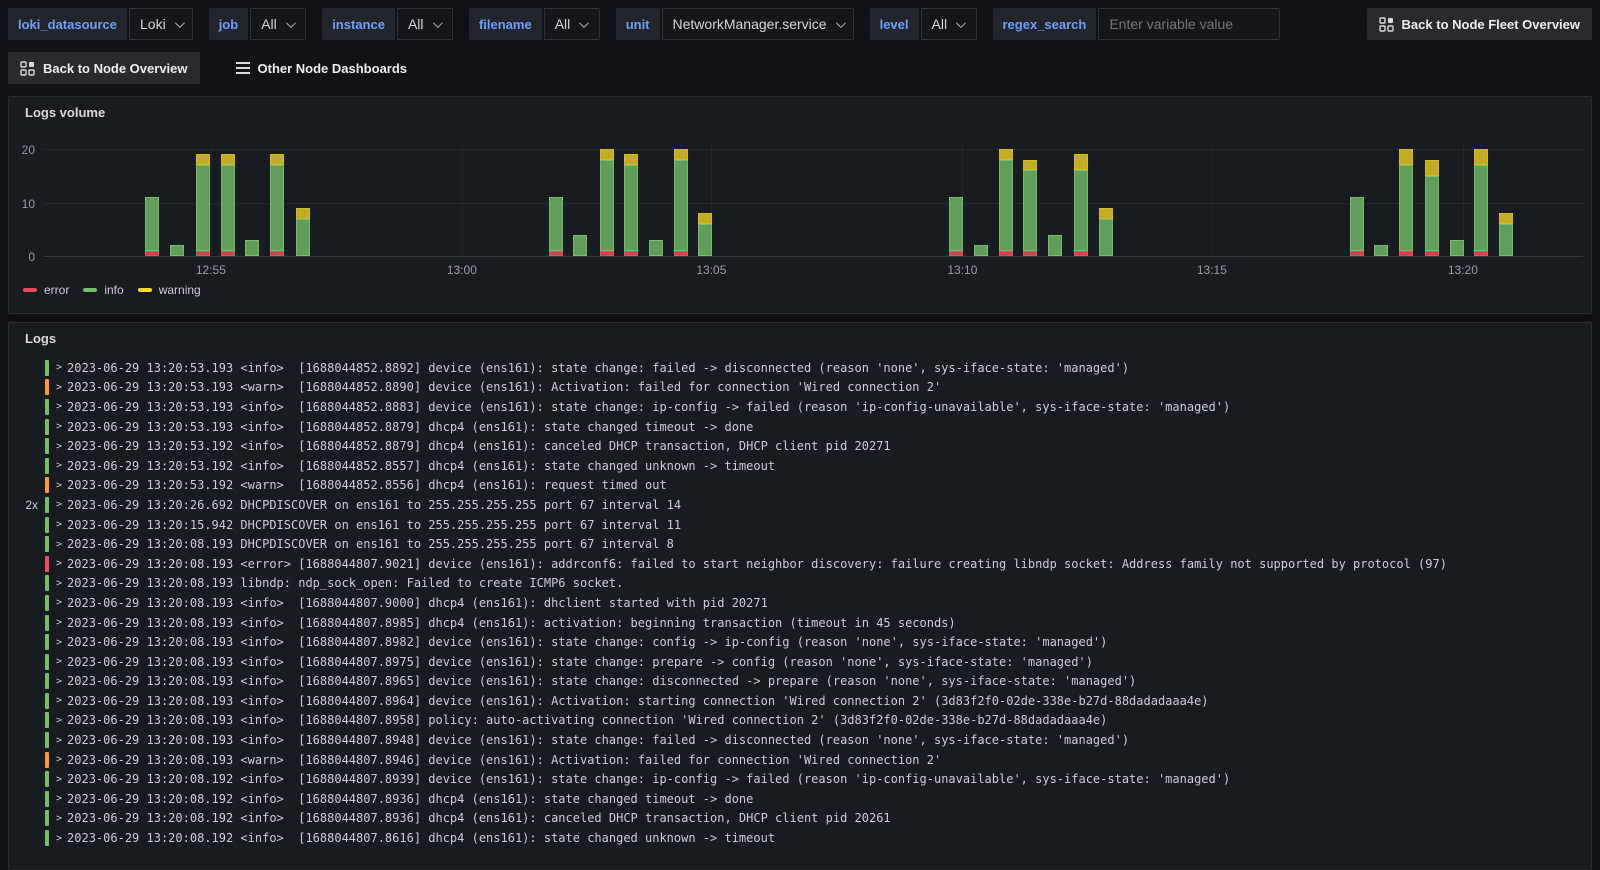  What do you see at coordinates (358, 24) in the screenshot?
I see `variable-label-instance: instance` at bounding box center [358, 24].